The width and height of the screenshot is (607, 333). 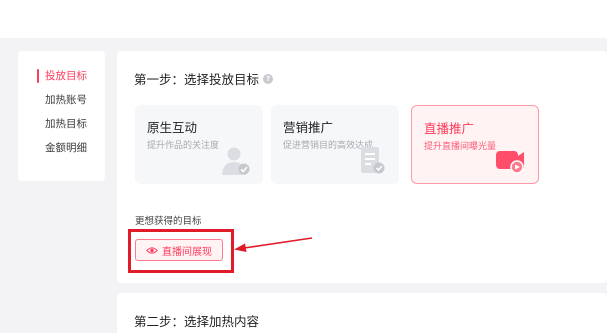 What do you see at coordinates (373, 160) in the screenshot?
I see `document-icon` at bounding box center [373, 160].